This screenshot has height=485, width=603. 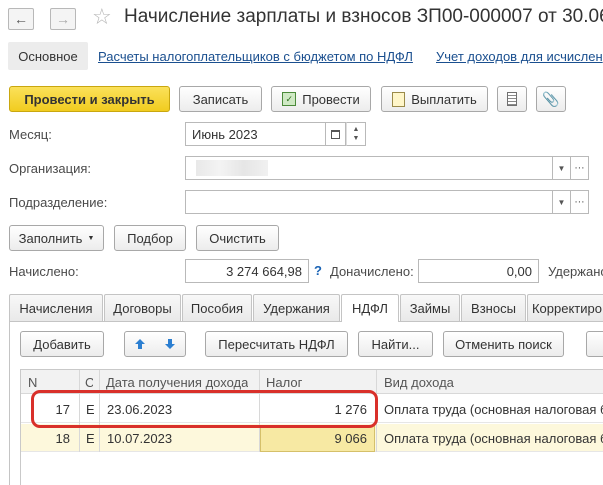 What do you see at coordinates (264, 271) in the screenshot?
I see `accrued-value: 3 274 664,98` at bounding box center [264, 271].